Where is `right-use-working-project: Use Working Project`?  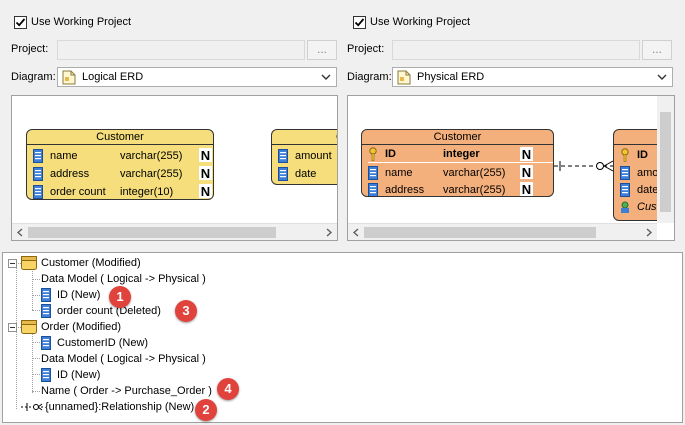
right-use-working-project: Use Working Project is located at coordinates (411, 22).